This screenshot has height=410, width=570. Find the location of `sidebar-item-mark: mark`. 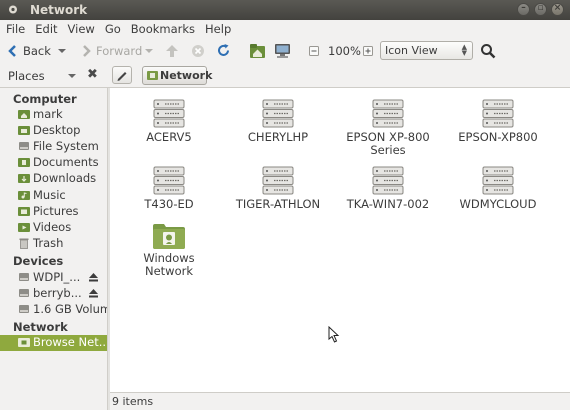

sidebar-item-mark: mark is located at coordinates (53, 115).